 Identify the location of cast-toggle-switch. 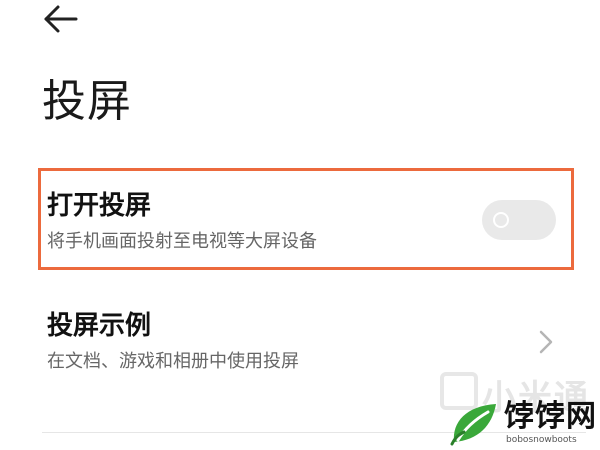
(519, 220).